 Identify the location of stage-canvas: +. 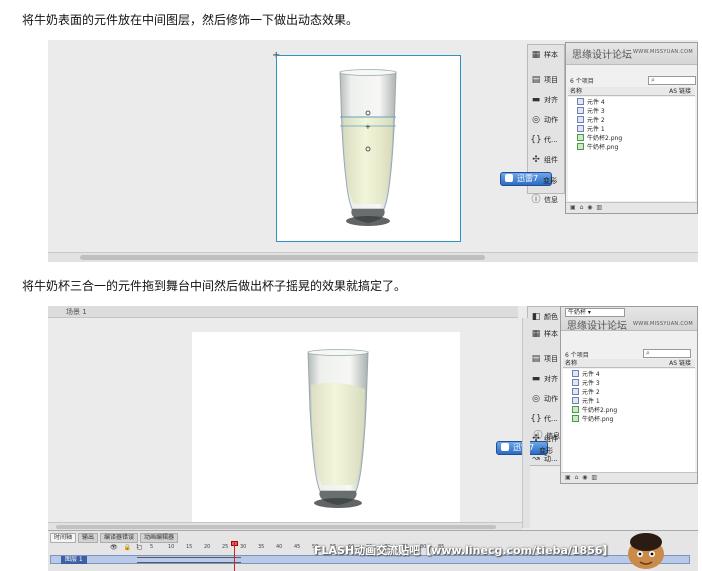
(368, 148).